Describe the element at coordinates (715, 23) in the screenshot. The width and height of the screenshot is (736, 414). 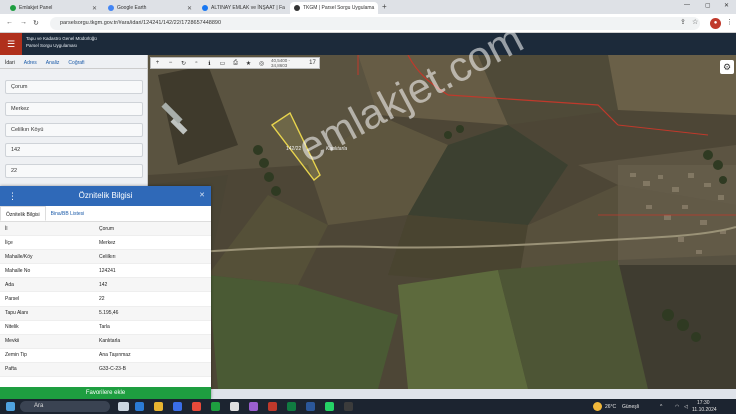
I see `profile-avatar: ●` at that location.